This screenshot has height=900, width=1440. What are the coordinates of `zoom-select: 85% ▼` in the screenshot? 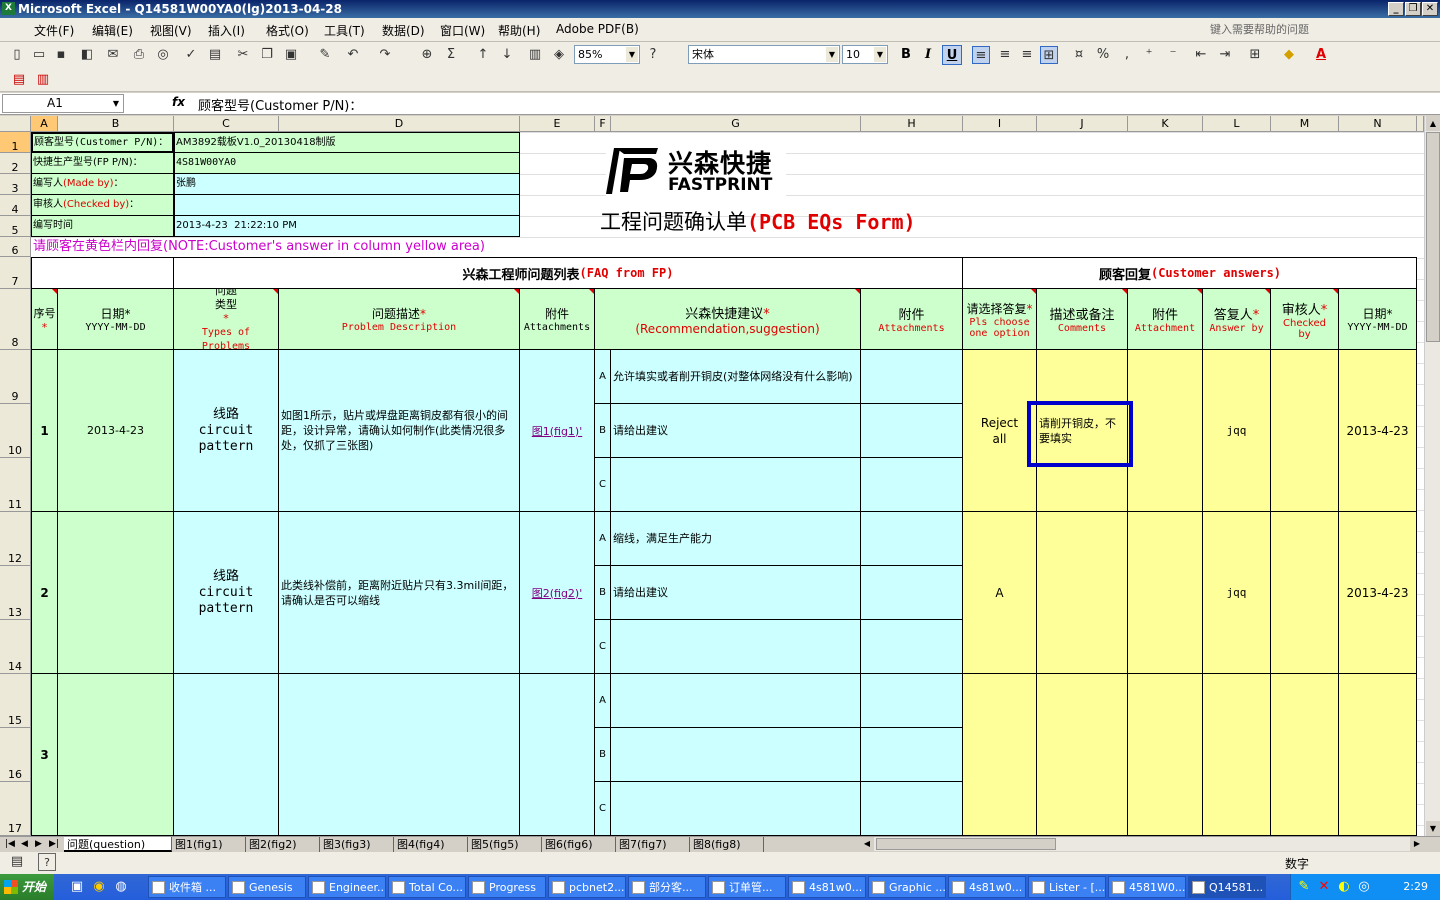 It's located at (607, 54).